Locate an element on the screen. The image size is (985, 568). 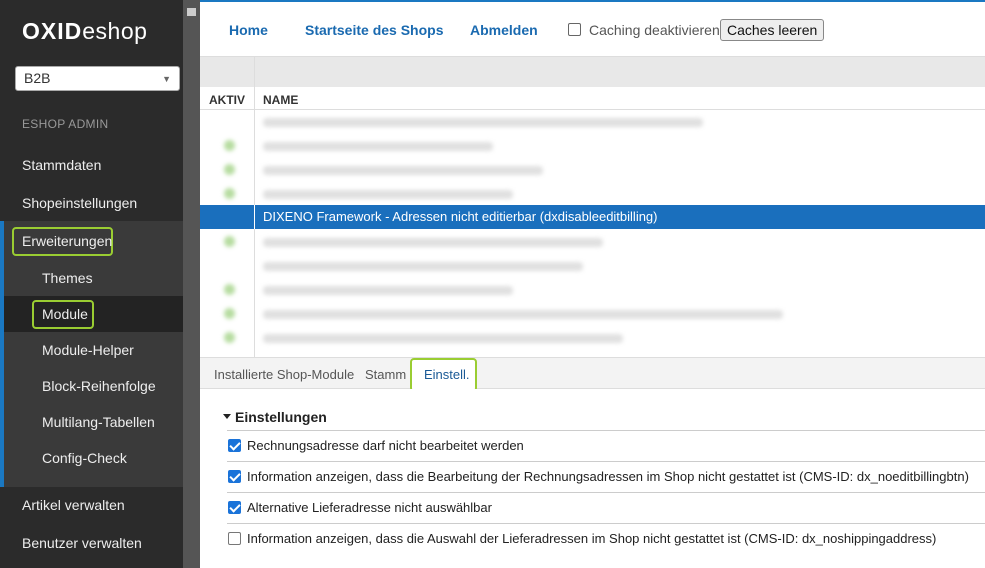
sidebar-item-erweiterungen: Erweiterungen is located at coordinates (67, 241).